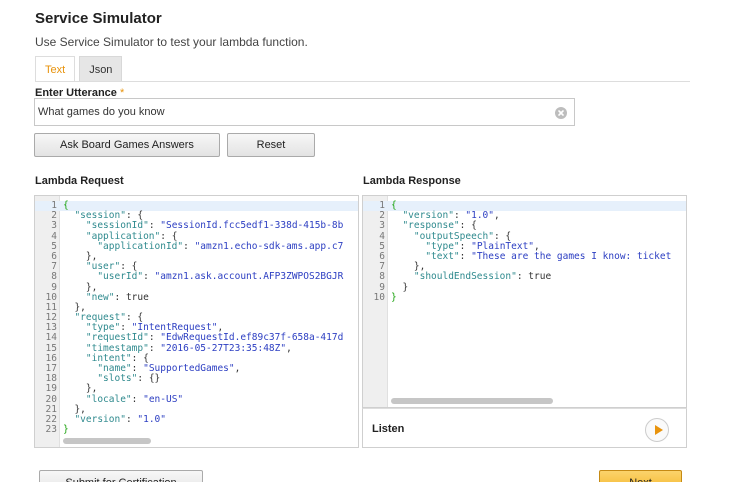 This screenshot has height=482, width=740. Describe the element at coordinates (196, 419) in the screenshot. I see `code-line: 22 "version": "1.0"` at that location.